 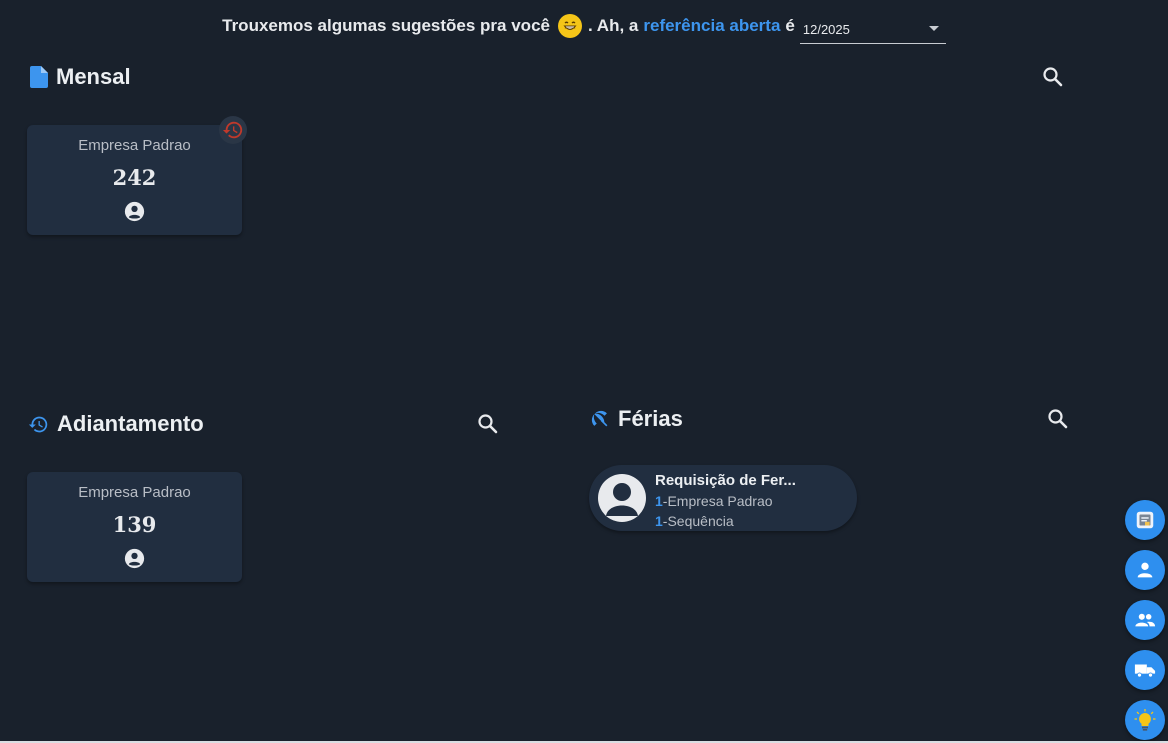 What do you see at coordinates (659, 521) in the screenshot?
I see `sequence-number: 1` at bounding box center [659, 521].